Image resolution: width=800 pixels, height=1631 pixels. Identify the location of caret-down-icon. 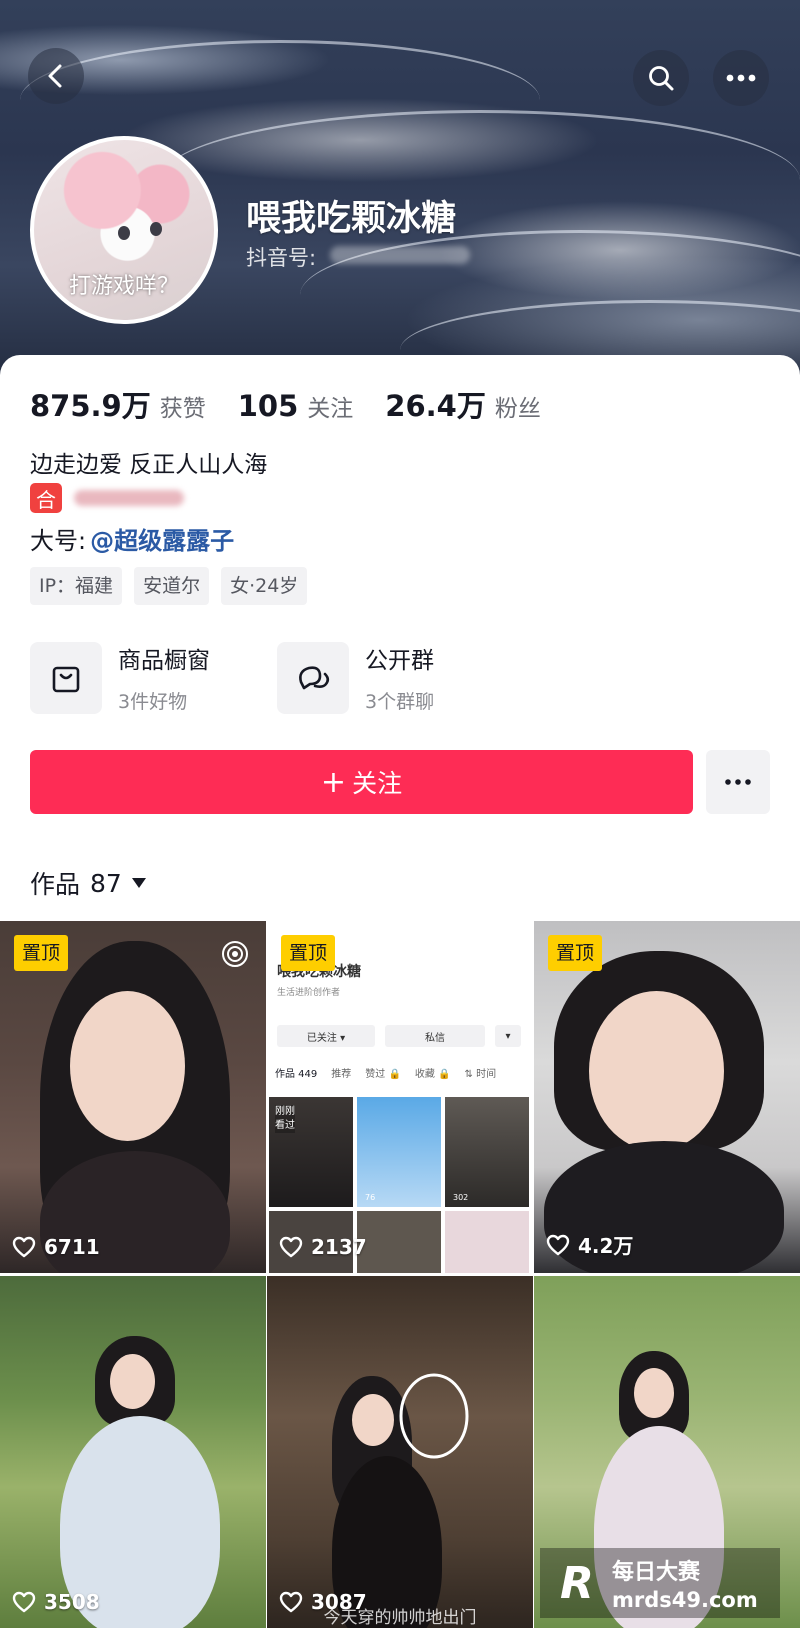
(138, 883).